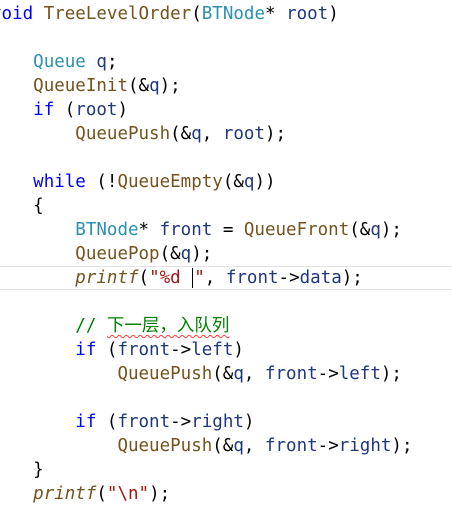  Describe the element at coordinates (101, 182) in the screenshot. I see `code-token: (!` at that location.